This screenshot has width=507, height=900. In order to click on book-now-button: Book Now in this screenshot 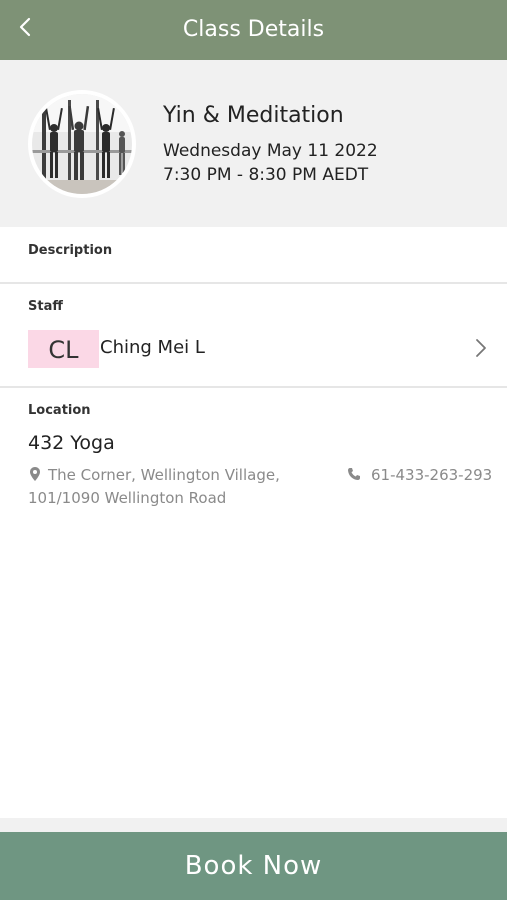, I will do `click(253, 866)`.